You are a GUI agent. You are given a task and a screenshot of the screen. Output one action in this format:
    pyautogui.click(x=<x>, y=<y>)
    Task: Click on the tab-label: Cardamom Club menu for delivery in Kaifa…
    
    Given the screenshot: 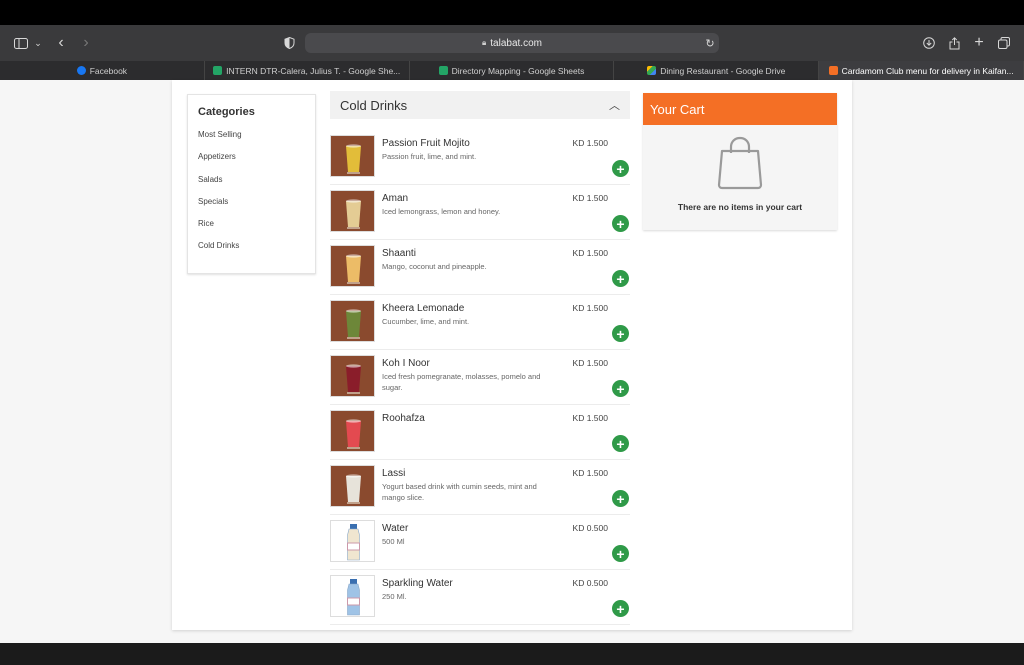 What is the action you would take?
    pyautogui.click(x=927, y=70)
    